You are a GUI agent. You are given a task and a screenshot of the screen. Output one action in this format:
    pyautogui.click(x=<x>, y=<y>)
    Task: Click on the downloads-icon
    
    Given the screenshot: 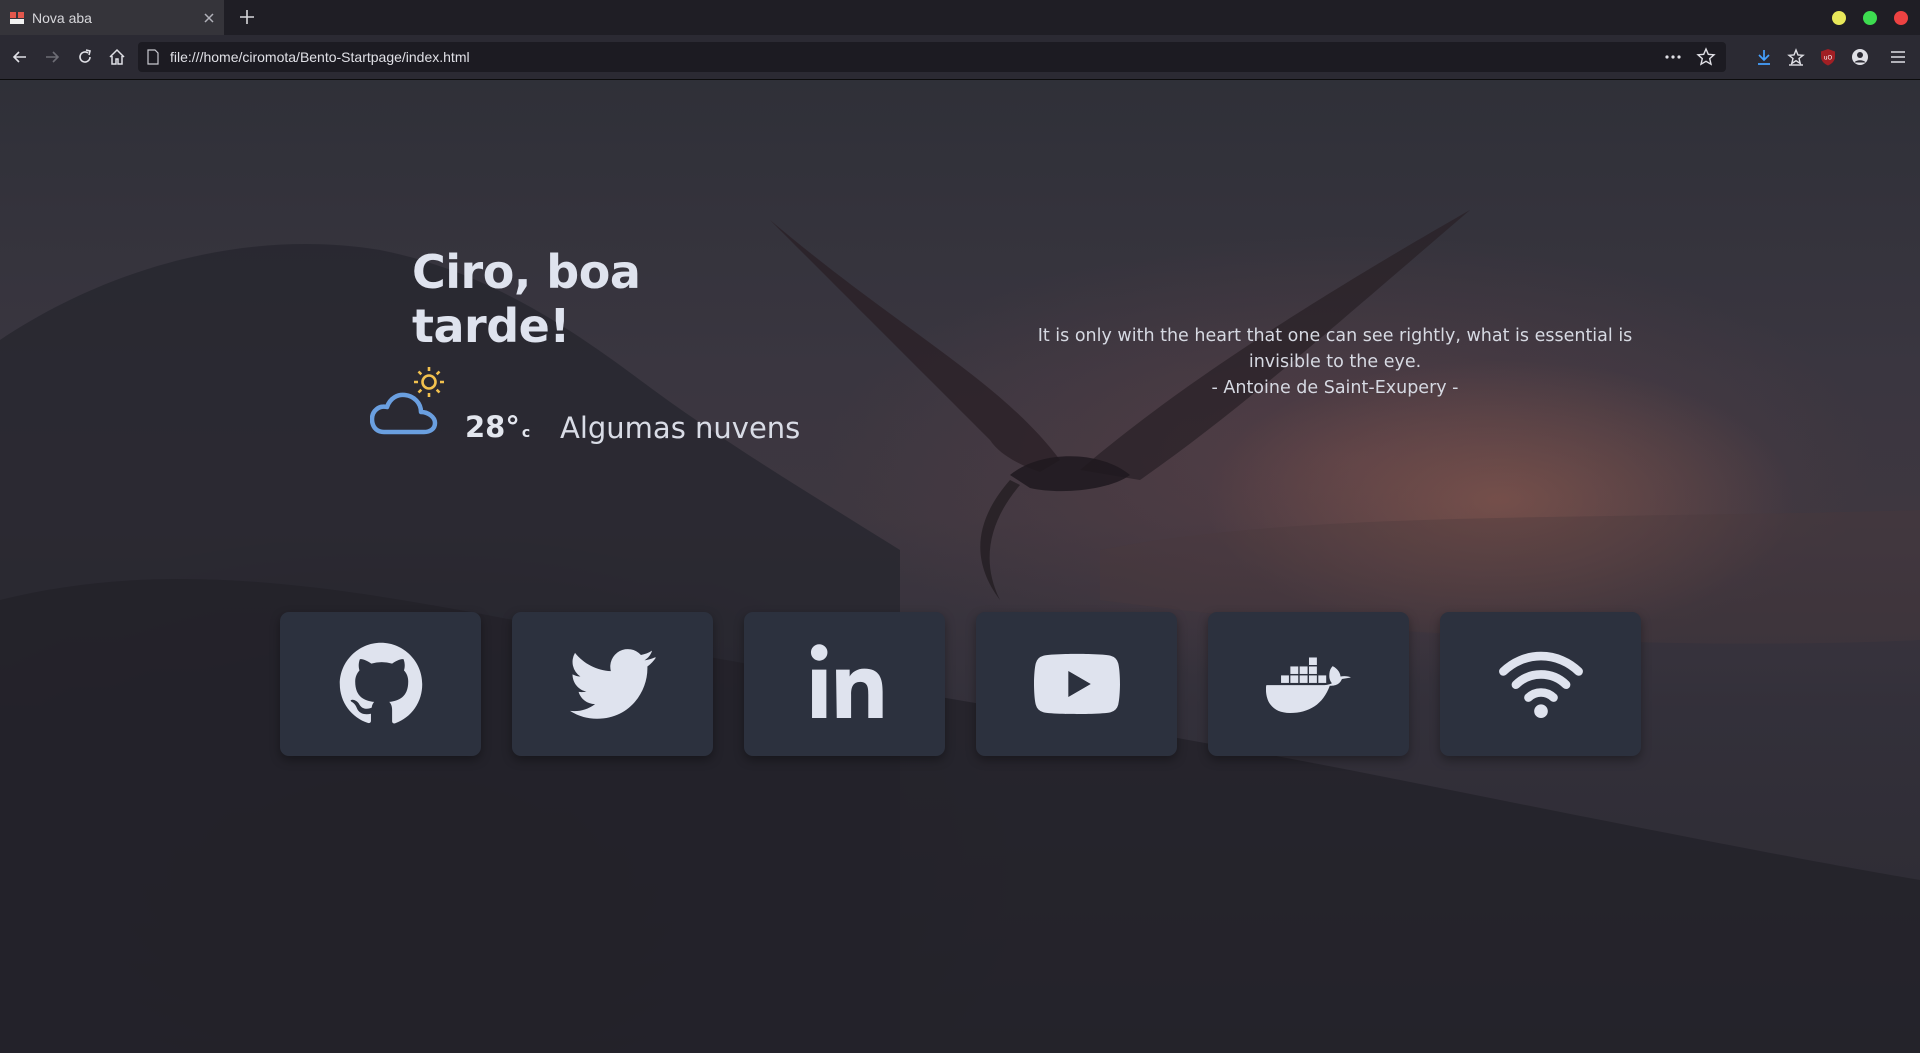 What is the action you would take?
    pyautogui.click(x=1764, y=57)
    